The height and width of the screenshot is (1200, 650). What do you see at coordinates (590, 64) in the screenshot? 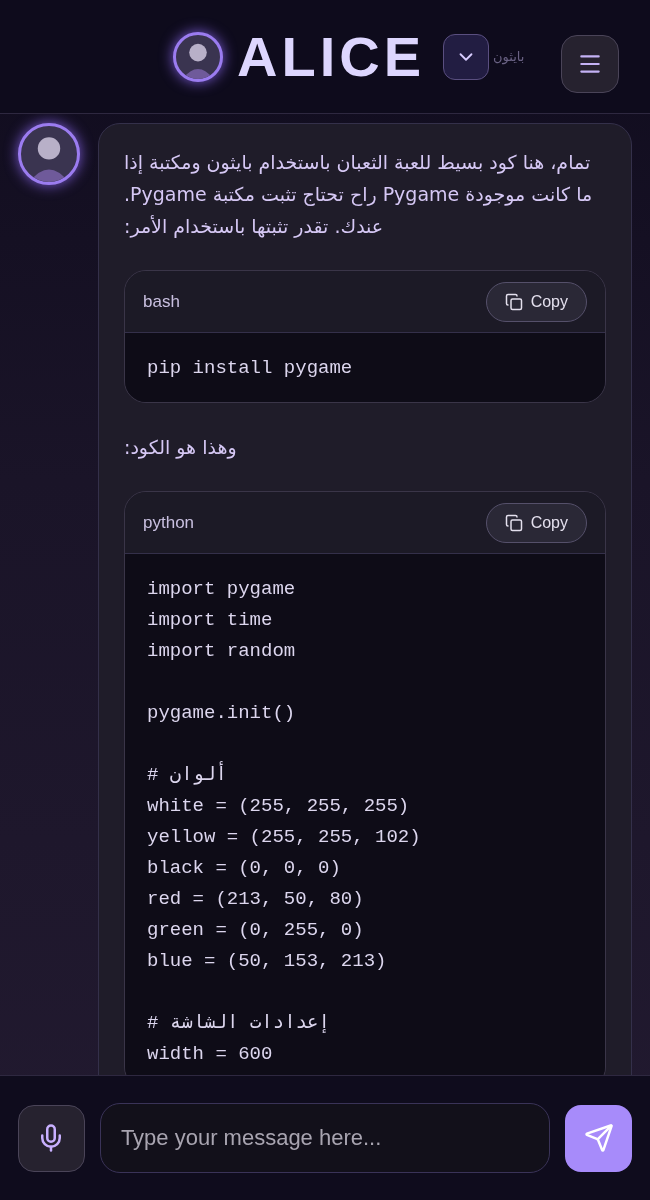
I see `menu-button` at bounding box center [590, 64].